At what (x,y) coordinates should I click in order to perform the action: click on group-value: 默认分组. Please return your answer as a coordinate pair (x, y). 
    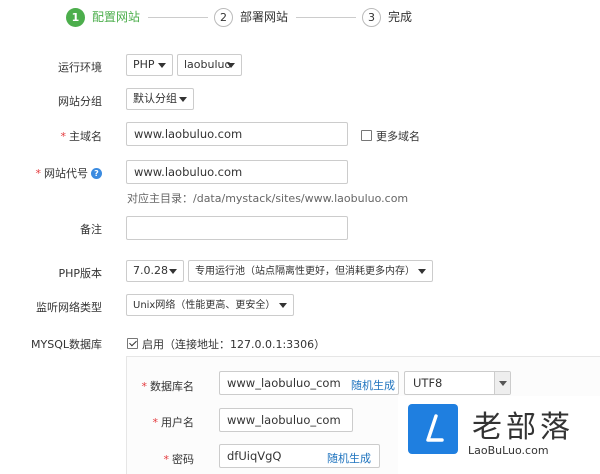
    Looking at the image, I should click on (155, 98).